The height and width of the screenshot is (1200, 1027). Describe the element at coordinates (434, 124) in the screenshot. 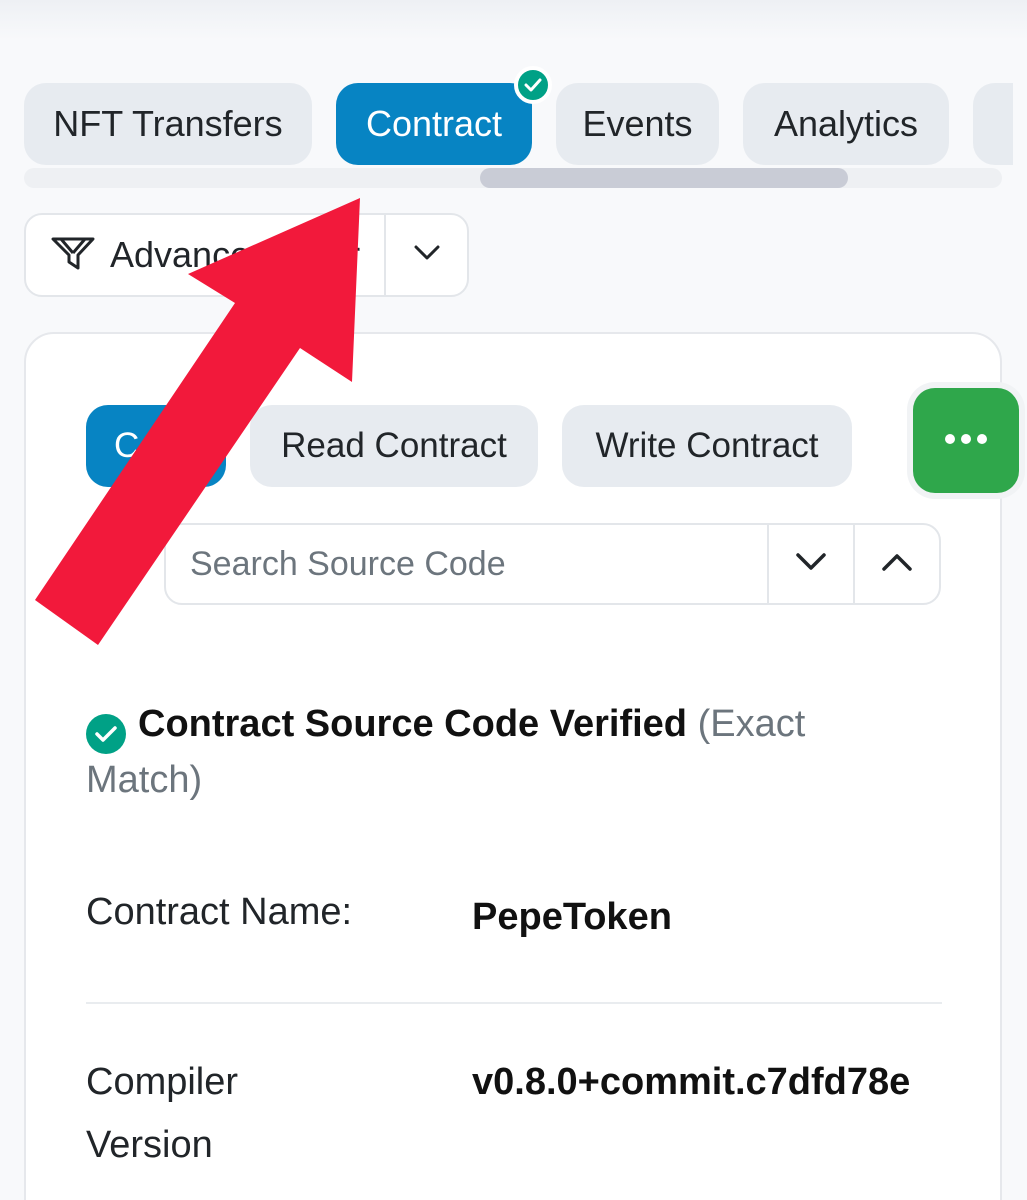

I see `tab-contract: Contract` at that location.